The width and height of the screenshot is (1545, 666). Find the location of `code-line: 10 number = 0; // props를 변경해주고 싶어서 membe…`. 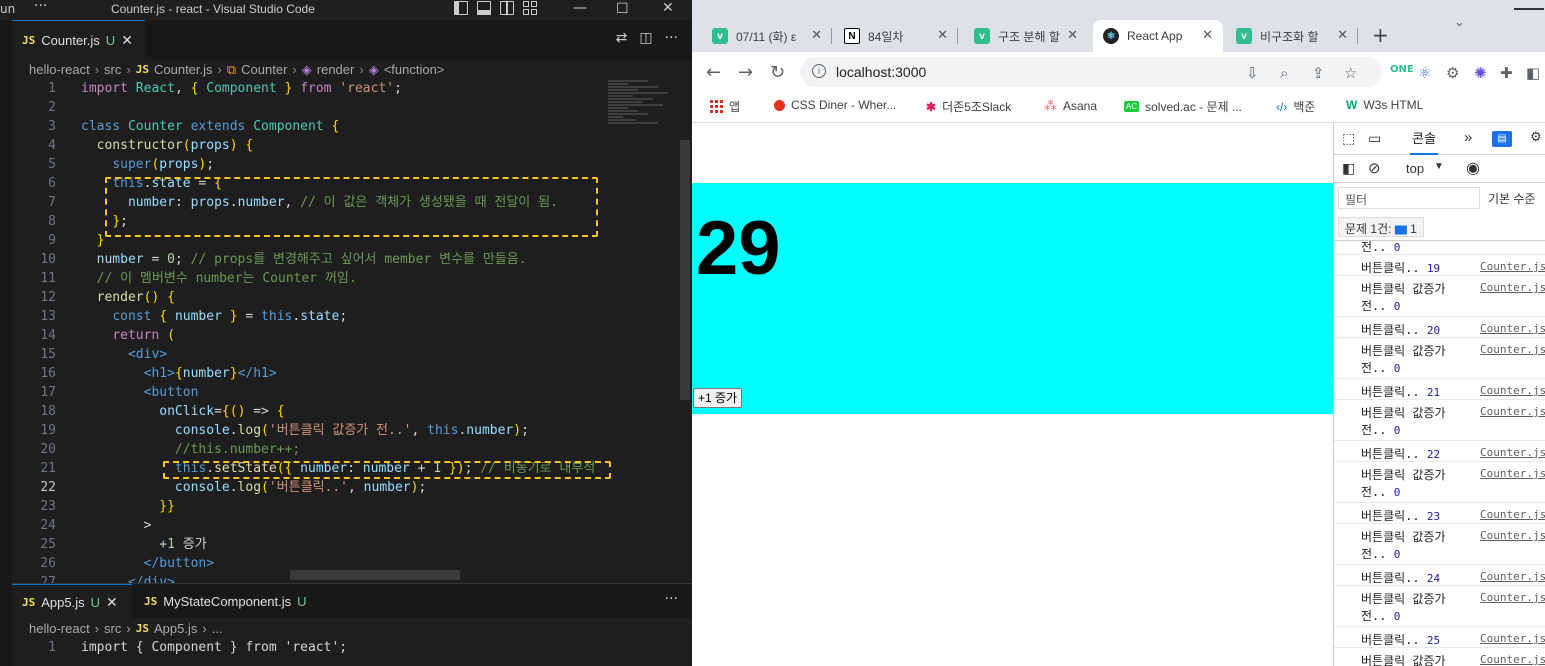

code-line: 10 number = 0; // props를 변경해주고 싶어서 membe… is located at coordinates (312, 259).